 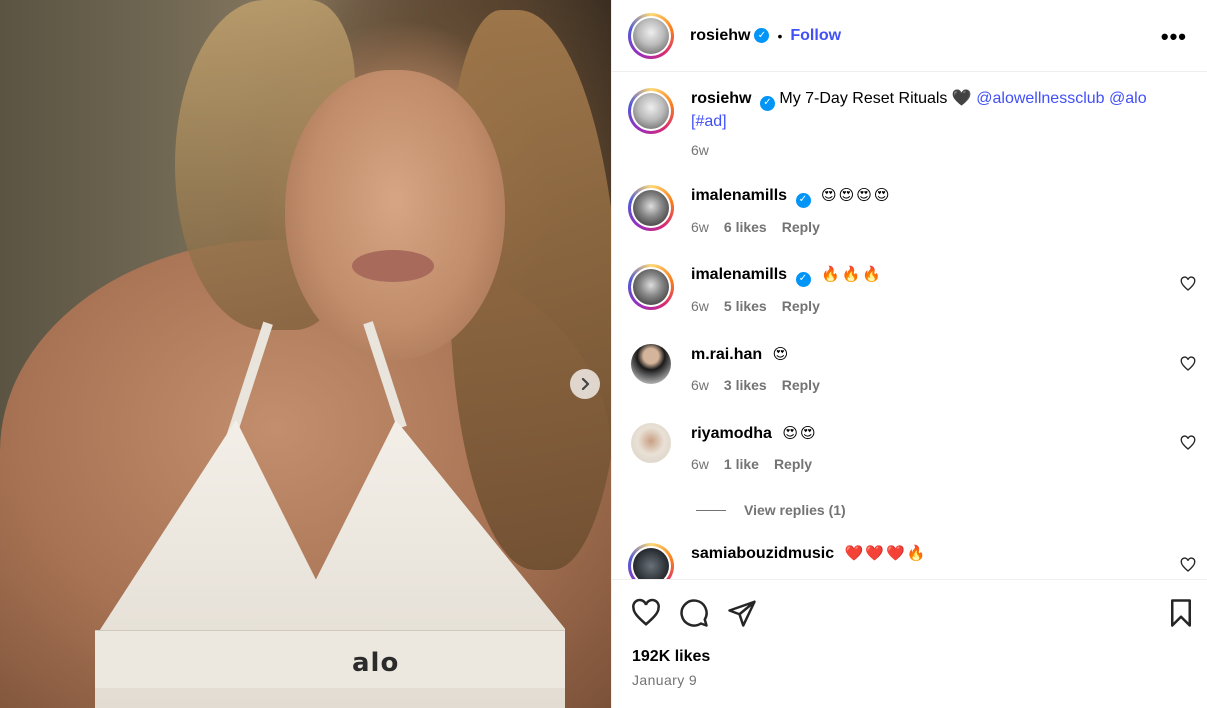 What do you see at coordinates (787, 290) in the screenshot?
I see `comment-content: imalenamills ✓ 🔥🔥🔥 6w 5 likes Reply` at bounding box center [787, 290].